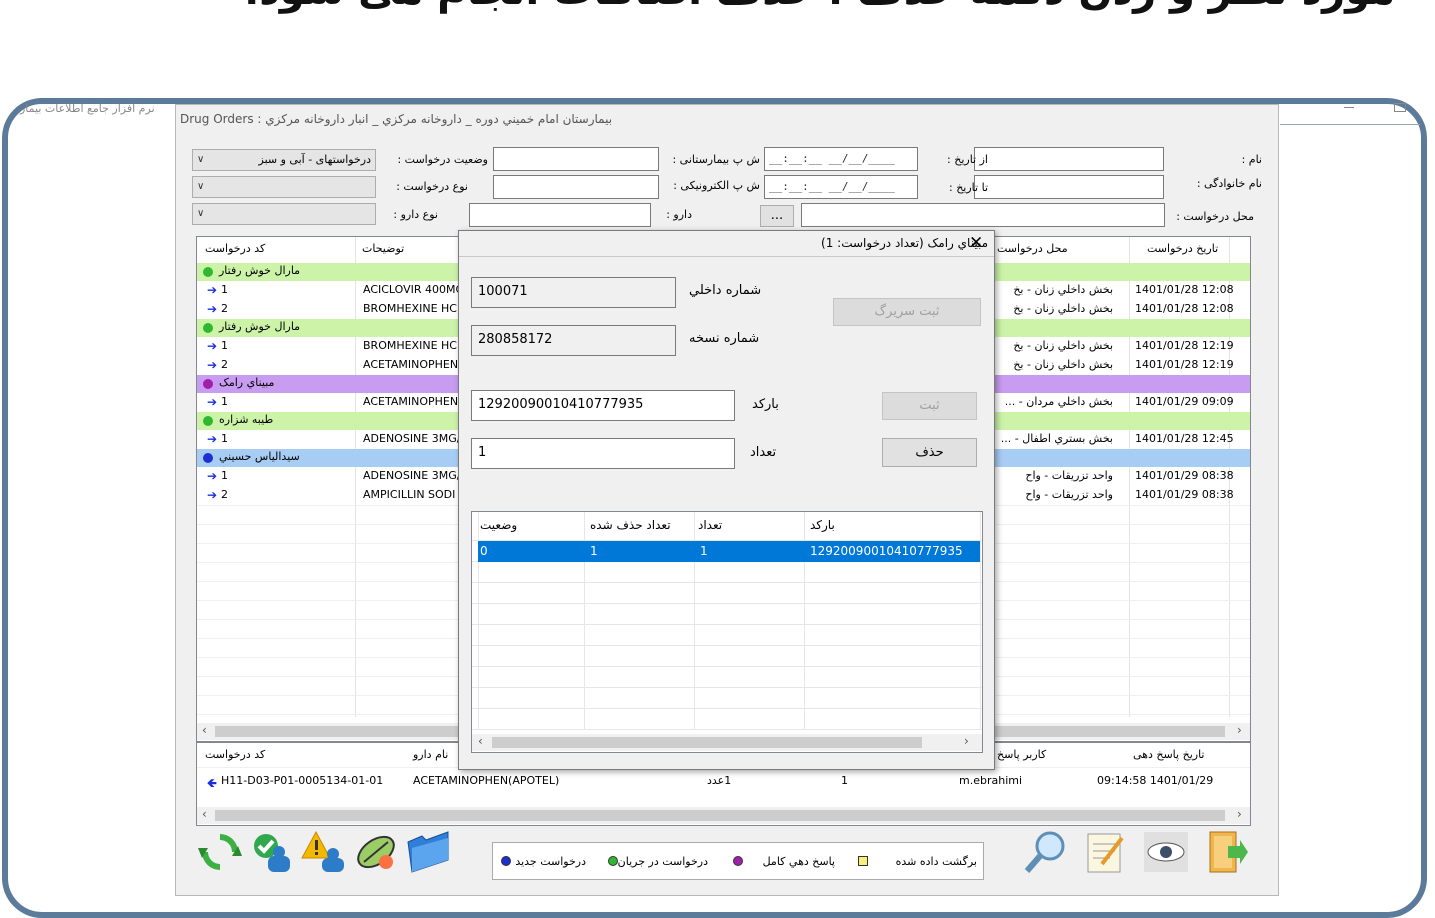  Describe the element at coordinates (929, 406) in the screenshot. I see `register-button: ثبت` at that location.